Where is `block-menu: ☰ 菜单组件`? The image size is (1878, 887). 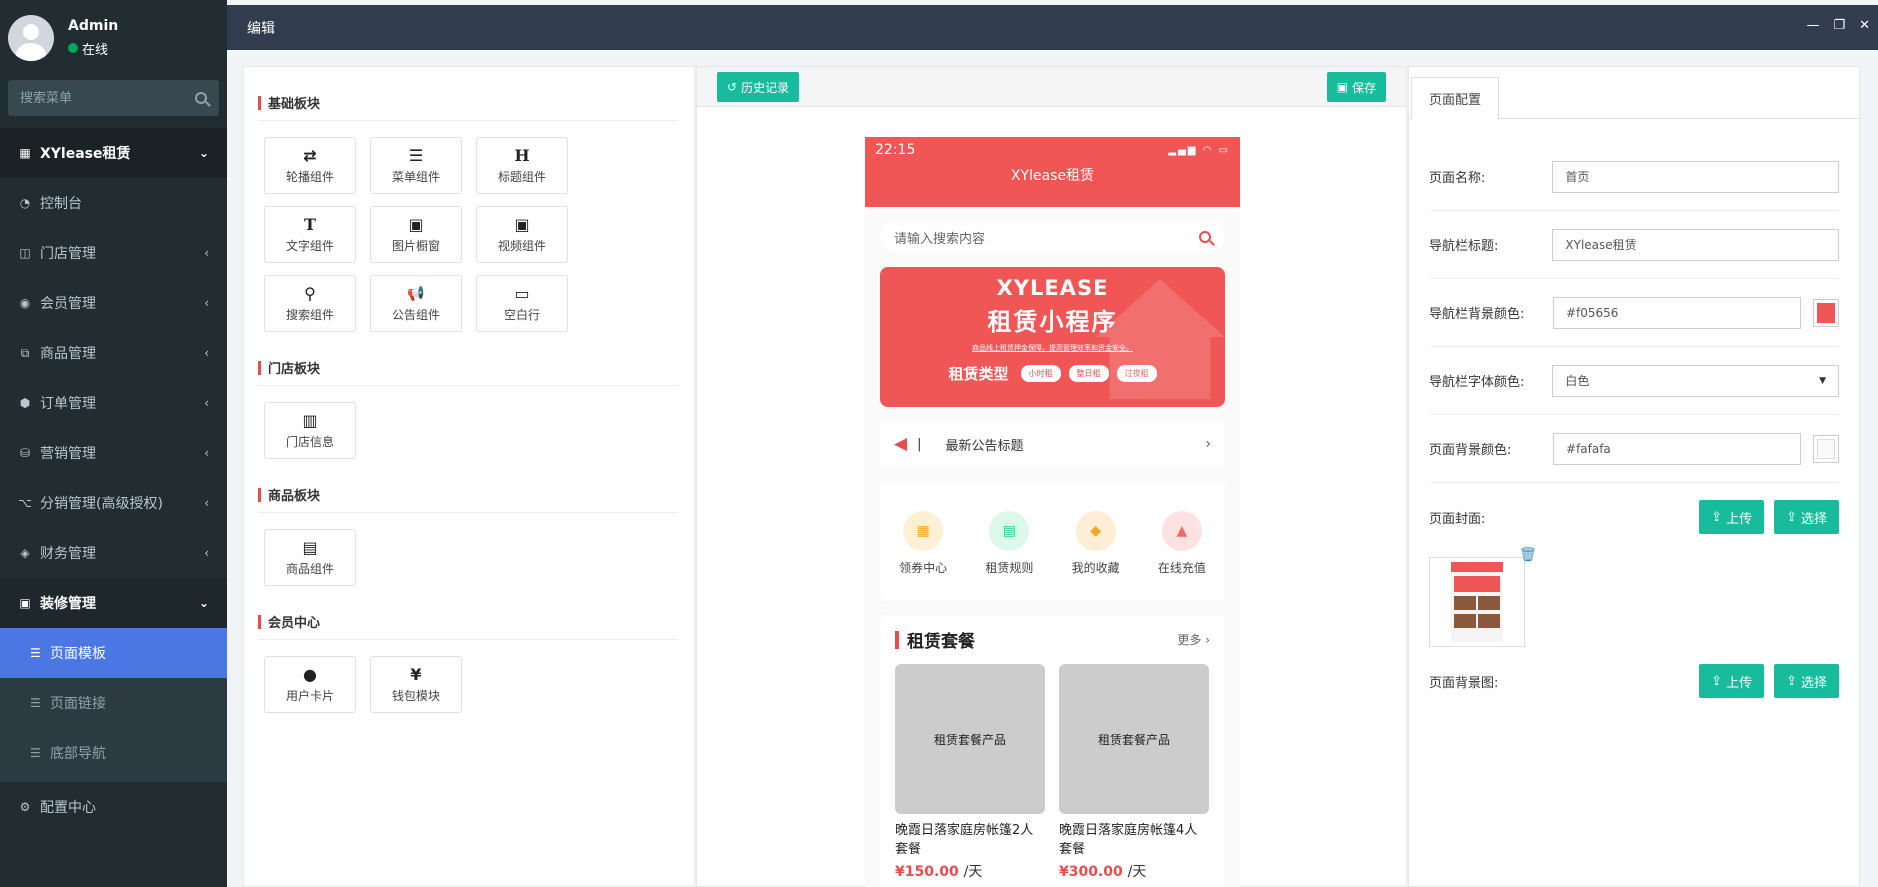 block-menu: ☰ 菜单组件 is located at coordinates (416, 165).